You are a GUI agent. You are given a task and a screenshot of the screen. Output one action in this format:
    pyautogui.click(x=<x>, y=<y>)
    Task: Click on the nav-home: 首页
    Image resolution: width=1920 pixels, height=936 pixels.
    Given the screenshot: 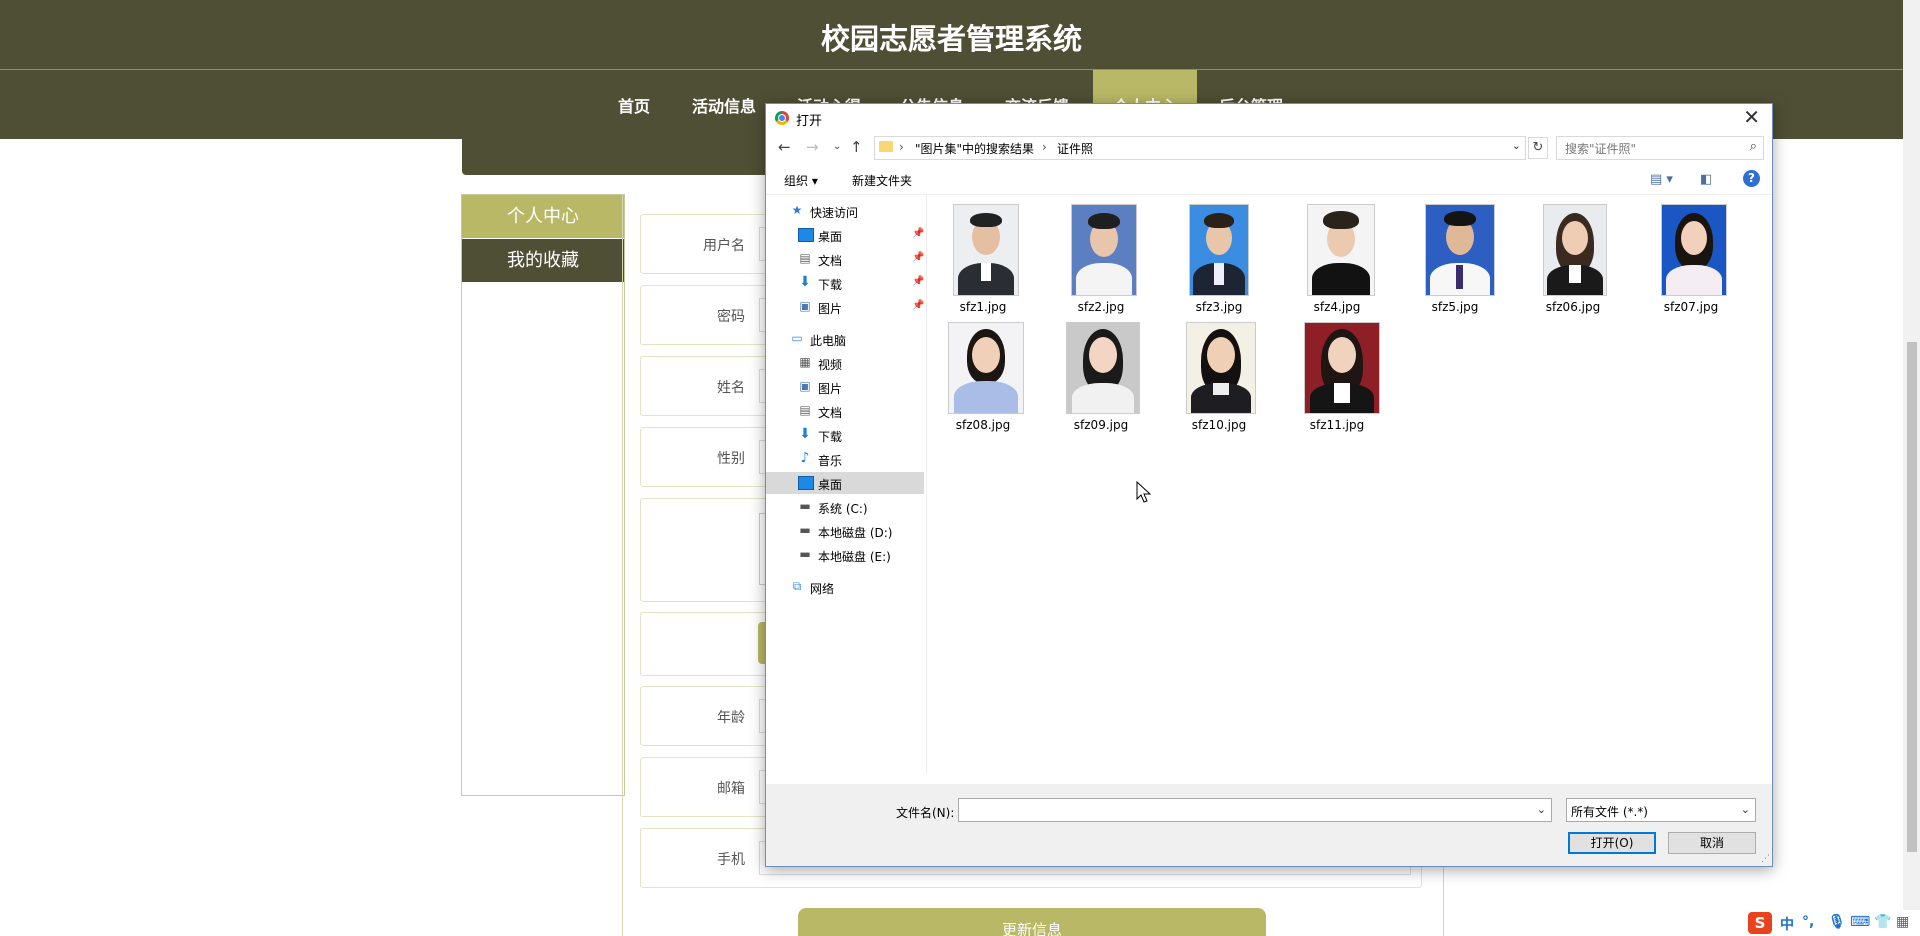 What is the action you would take?
    pyautogui.click(x=634, y=105)
    